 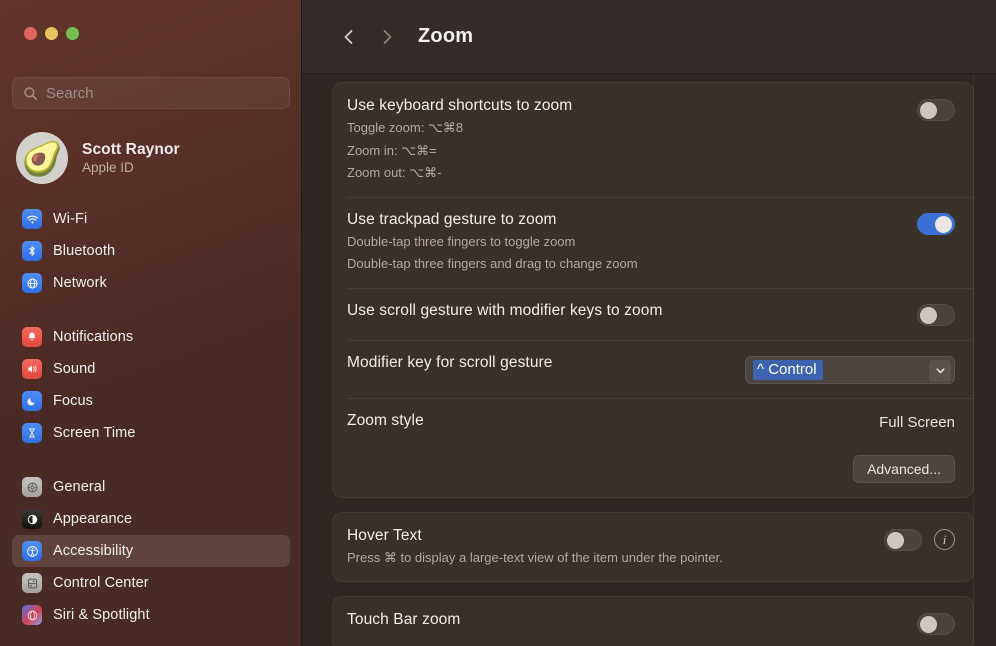 I want to click on touch-bar-zoom-row: Touch Bar zoom, so click(x=653, y=621).